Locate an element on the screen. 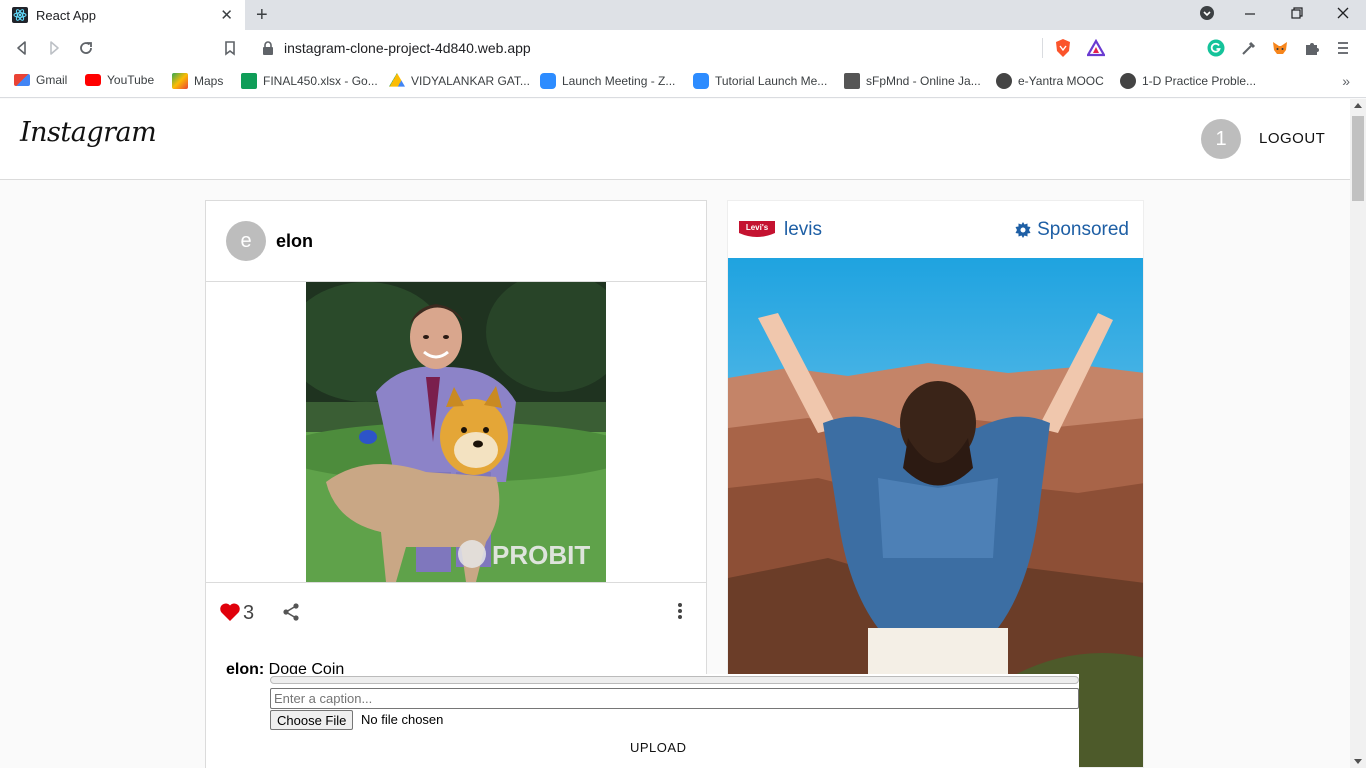 The height and width of the screenshot is (768, 1366). bookmark-youtube: YouTube is located at coordinates (119, 80).